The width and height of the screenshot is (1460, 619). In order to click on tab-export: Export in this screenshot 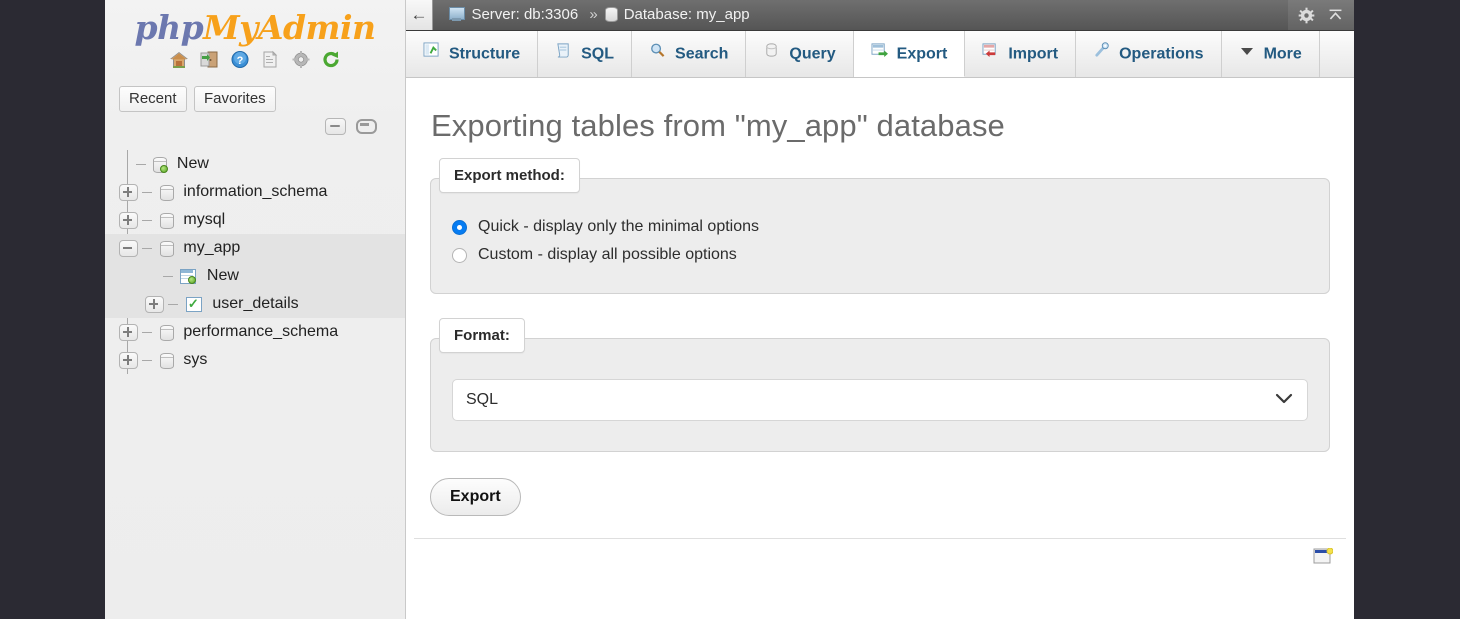, I will do `click(909, 54)`.